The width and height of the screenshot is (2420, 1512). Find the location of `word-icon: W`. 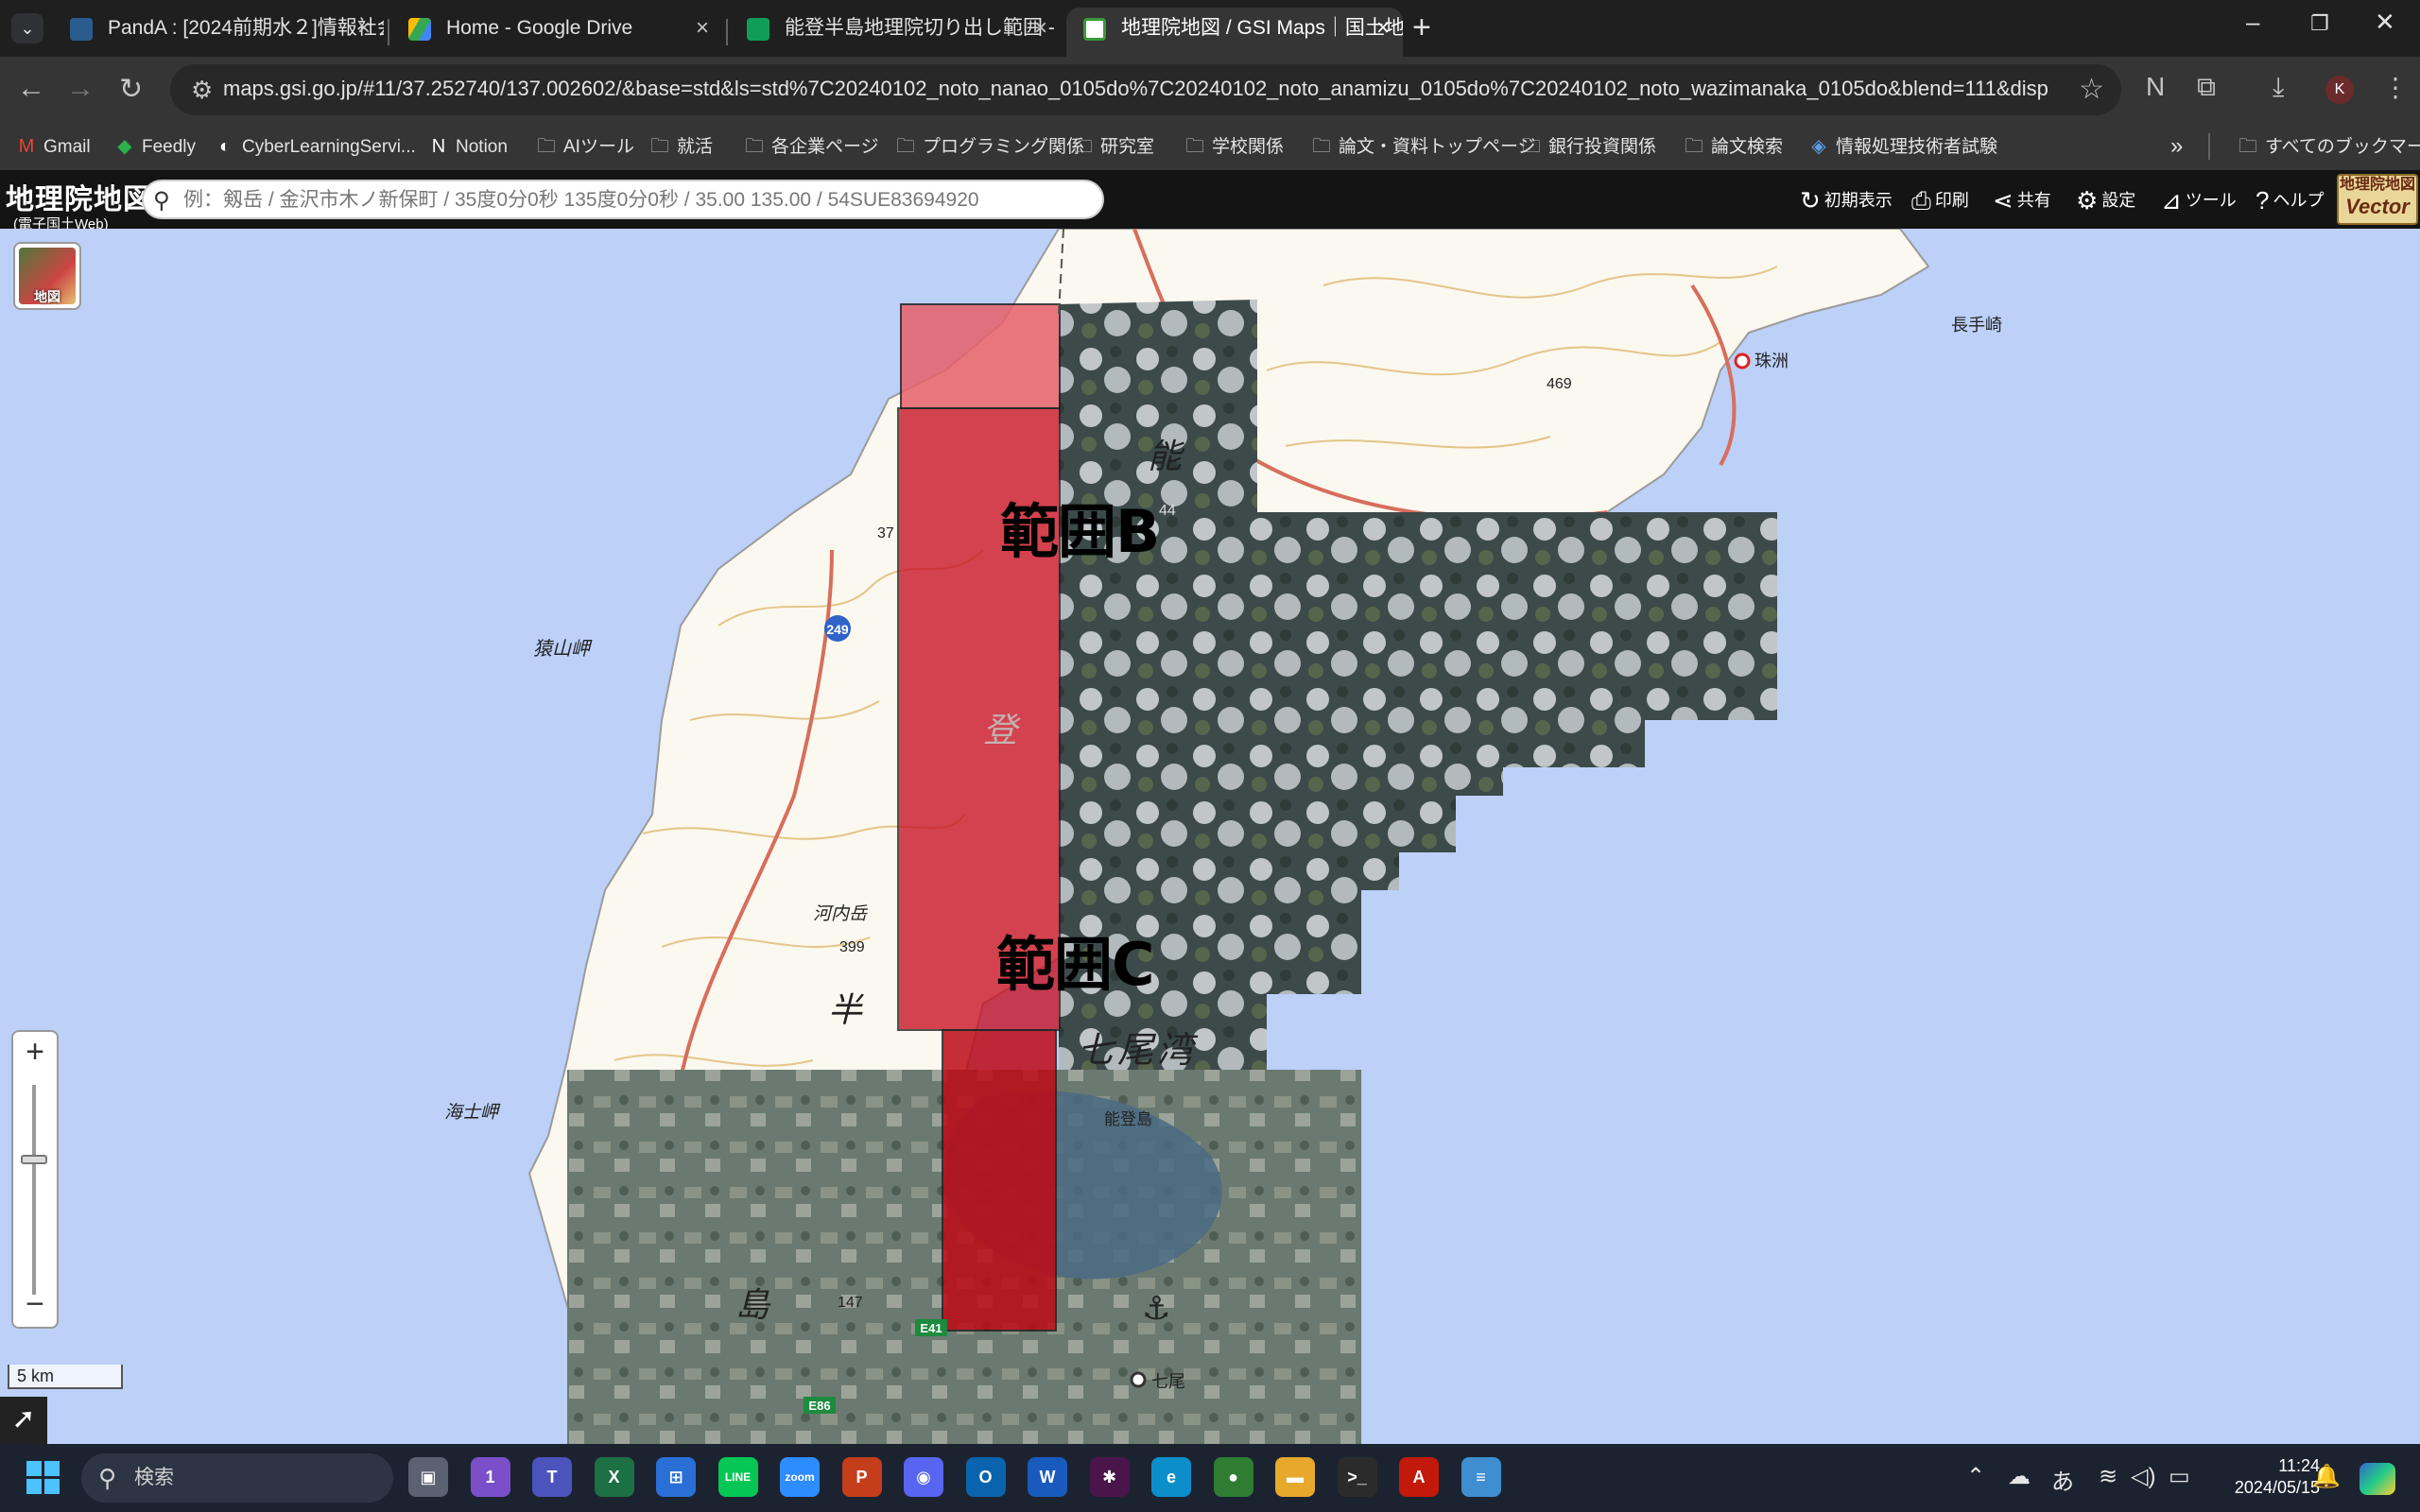

word-icon: W is located at coordinates (1047, 1477).